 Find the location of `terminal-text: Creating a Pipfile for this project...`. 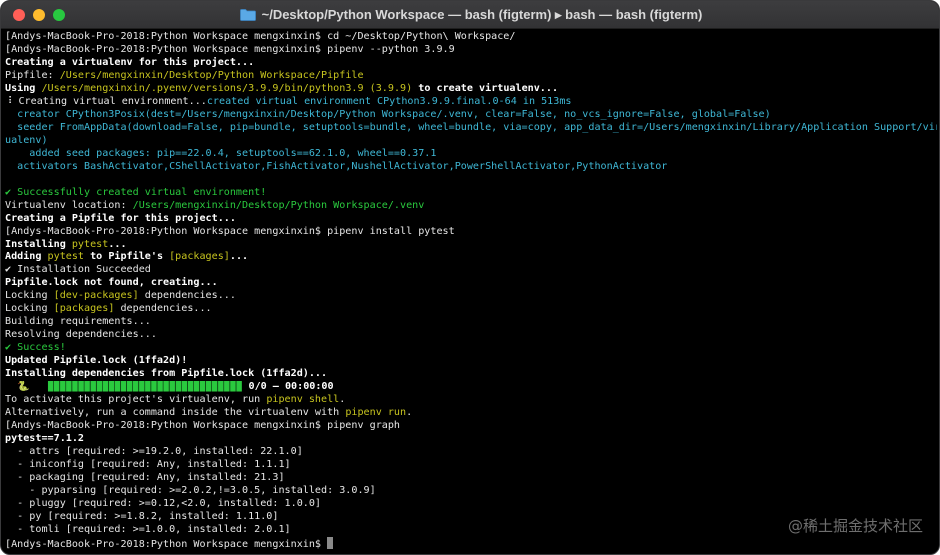

terminal-text: Creating a Pipfile for this project... is located at coordinates (120, 218).